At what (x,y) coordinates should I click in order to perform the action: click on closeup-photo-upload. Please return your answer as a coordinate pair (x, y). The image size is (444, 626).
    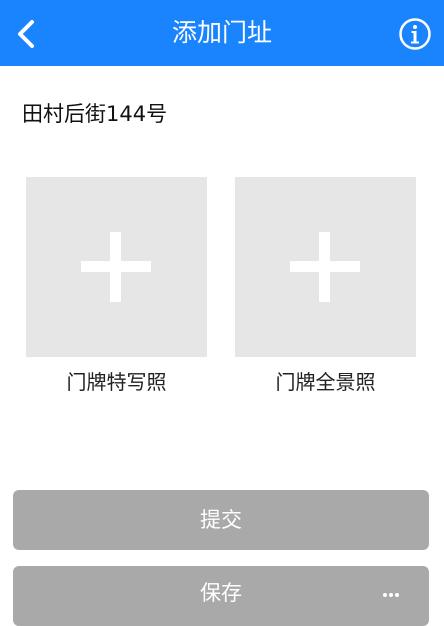
    Looking at the image, I should click on (116, 267).